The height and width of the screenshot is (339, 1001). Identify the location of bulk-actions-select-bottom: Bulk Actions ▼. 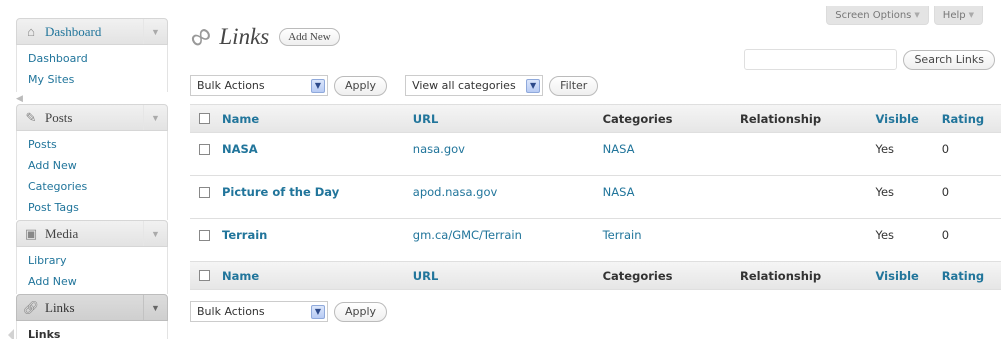
(259, 311).